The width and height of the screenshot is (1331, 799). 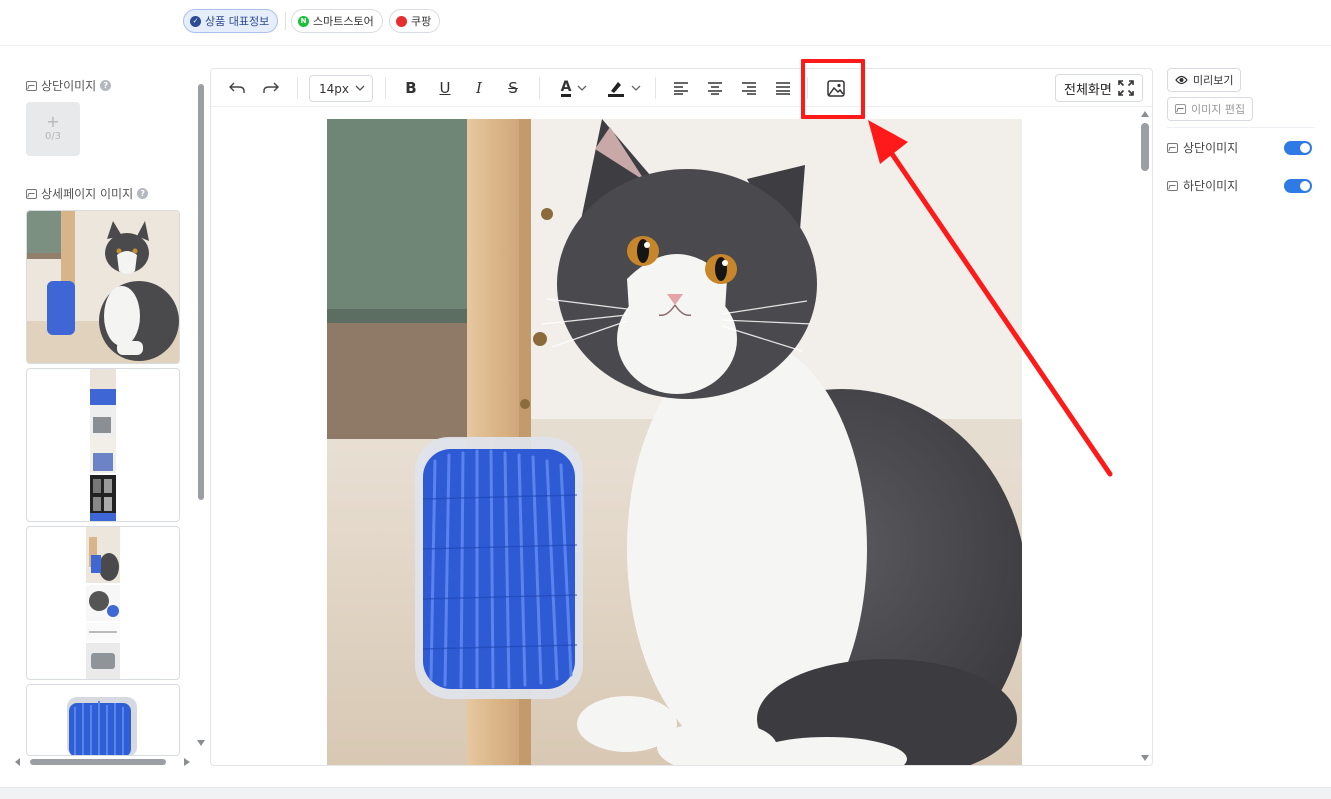 I want to click on italic-button: I, so click(x=479, y=88).